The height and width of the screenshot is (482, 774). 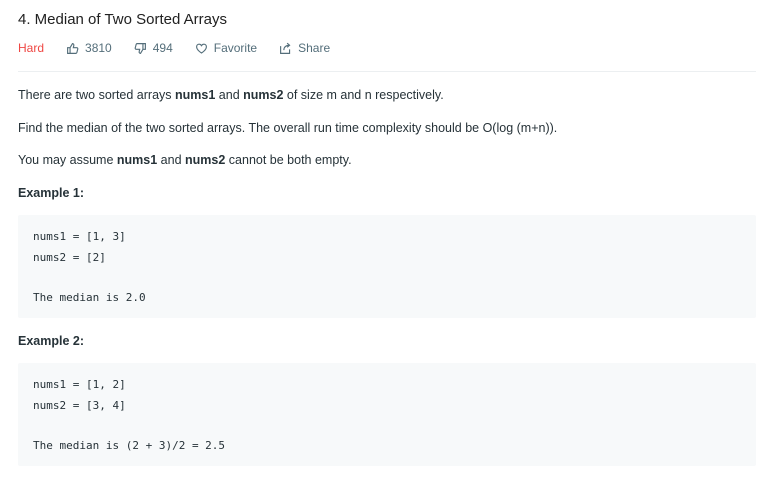 I want to click on code-line: The median is 2.0, so click(x=89, y=297).